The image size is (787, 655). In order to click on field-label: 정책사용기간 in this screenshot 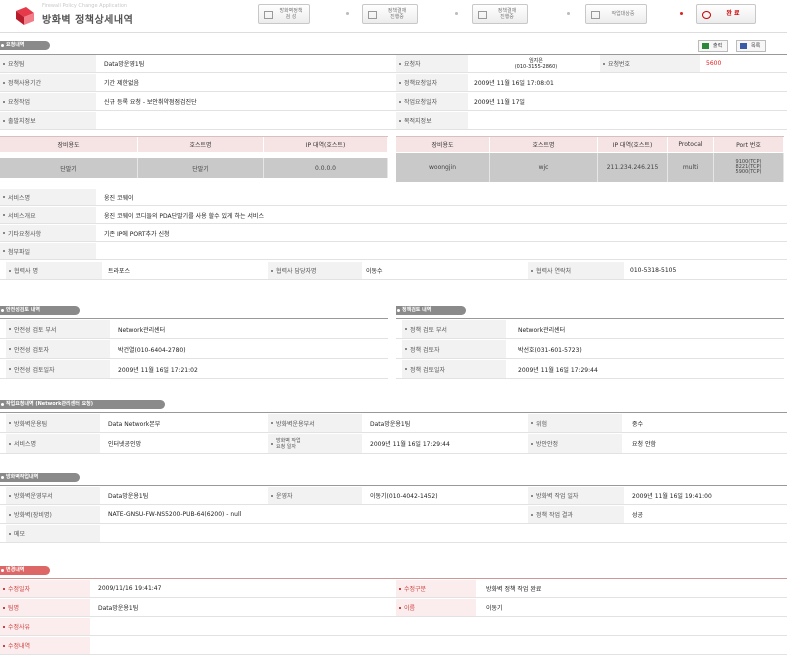, I will do `click(48, 82)`.